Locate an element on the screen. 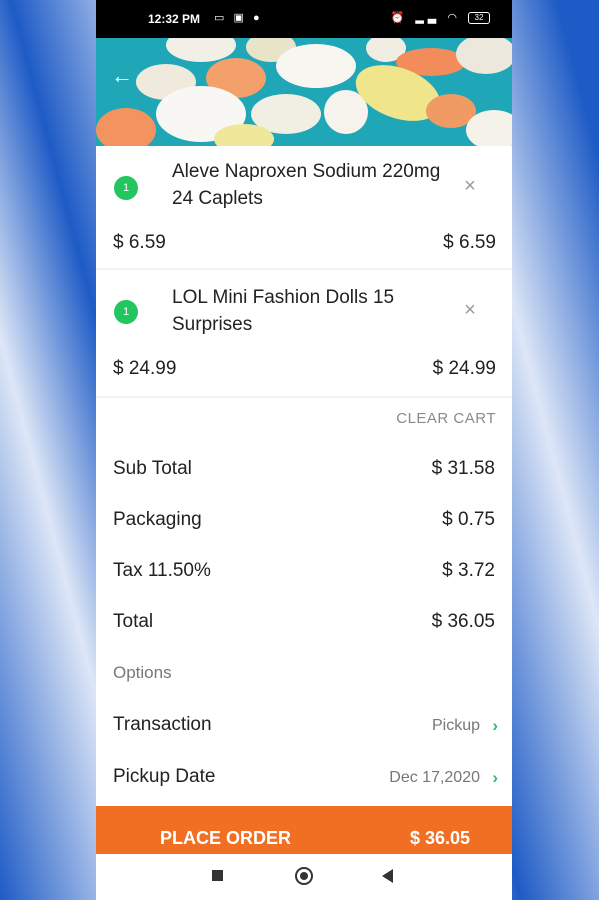  options-heading: Options is located at coordinates (142, 672).